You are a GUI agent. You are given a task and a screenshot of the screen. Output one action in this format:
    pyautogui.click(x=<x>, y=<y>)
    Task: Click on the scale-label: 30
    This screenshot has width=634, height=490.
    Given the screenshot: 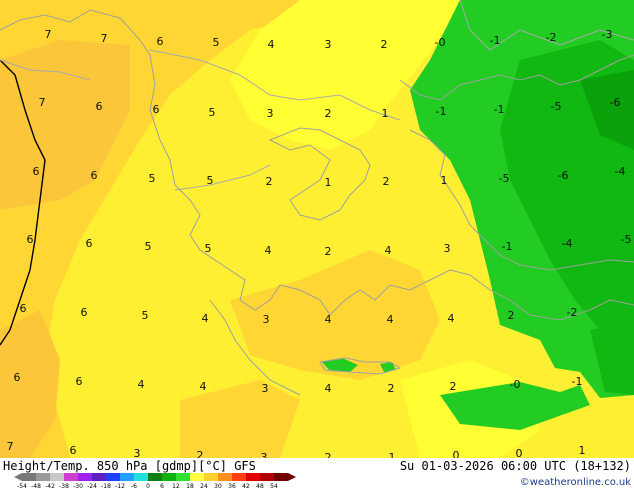 What is the action you would take?
    pyautogui.click(x=218, y=486)
    